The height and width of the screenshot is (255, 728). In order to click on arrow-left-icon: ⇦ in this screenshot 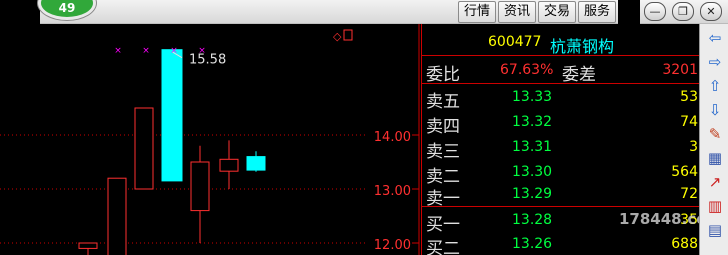, I will do `click(715, 38)`.